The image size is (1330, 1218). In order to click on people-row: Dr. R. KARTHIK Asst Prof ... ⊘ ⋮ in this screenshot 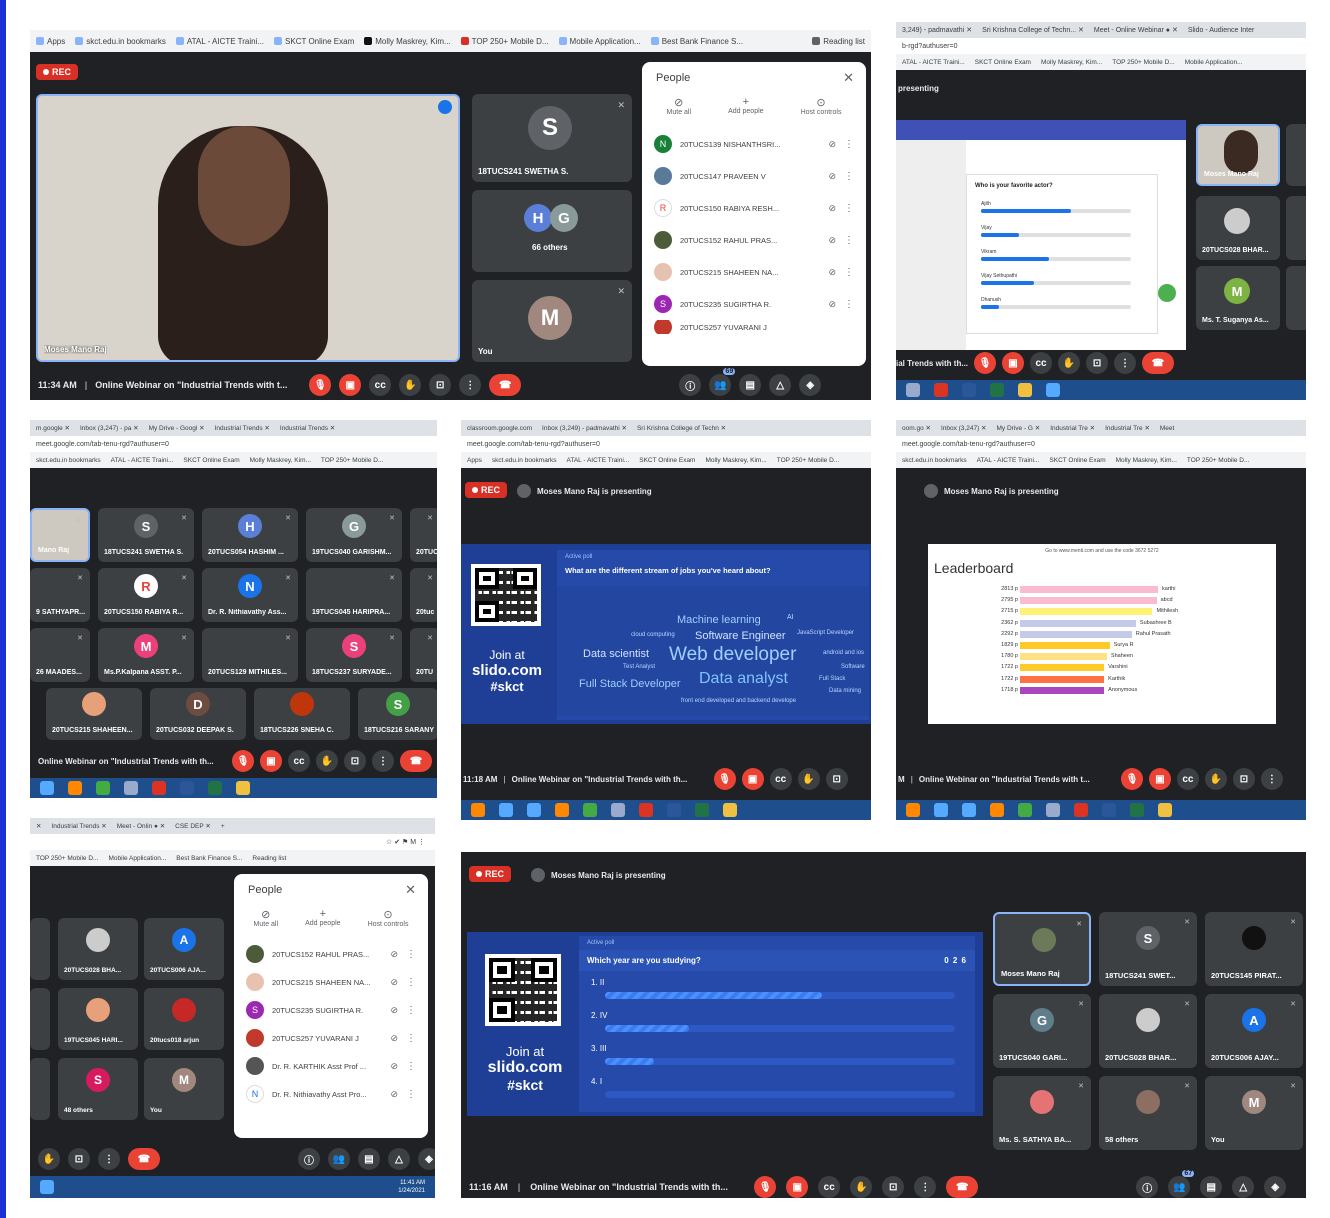, I will do `click(331, 1066)`.